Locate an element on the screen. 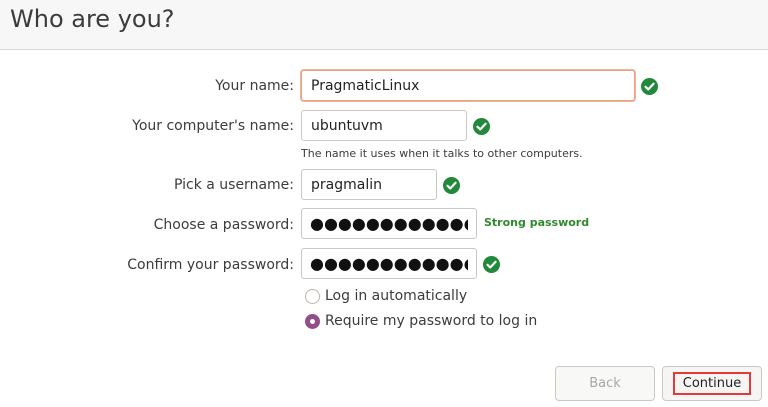  page-title: Who are you? is located at coordinates (92, 19).